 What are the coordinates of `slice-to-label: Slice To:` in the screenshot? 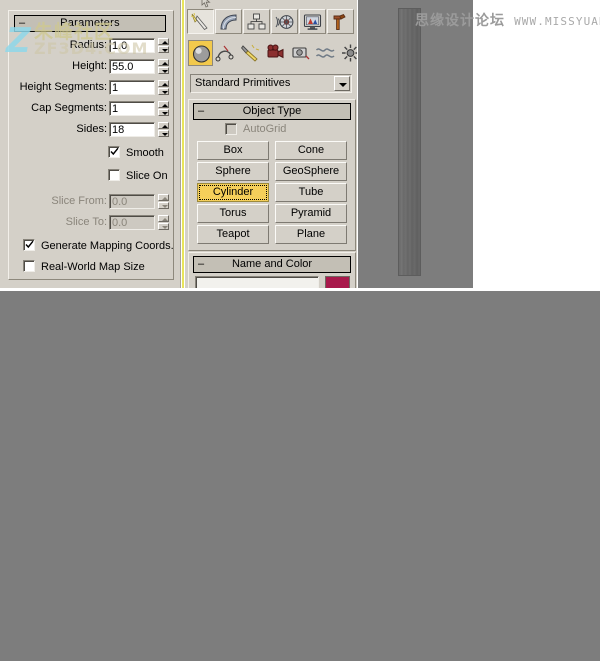 It's located at (86, 222).